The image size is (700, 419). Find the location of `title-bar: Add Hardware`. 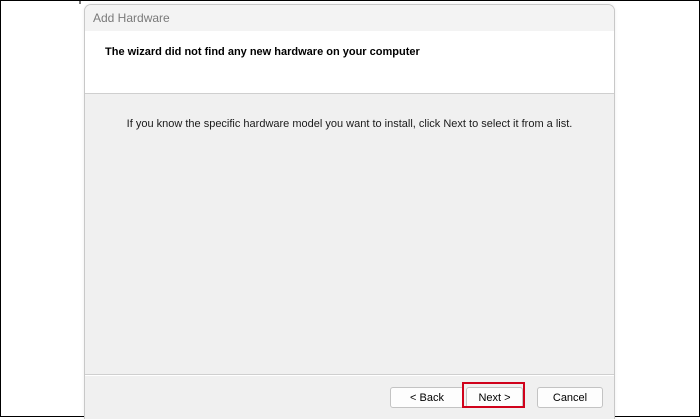

title-bar: Add Hardware is located at coordinates (349, 18).